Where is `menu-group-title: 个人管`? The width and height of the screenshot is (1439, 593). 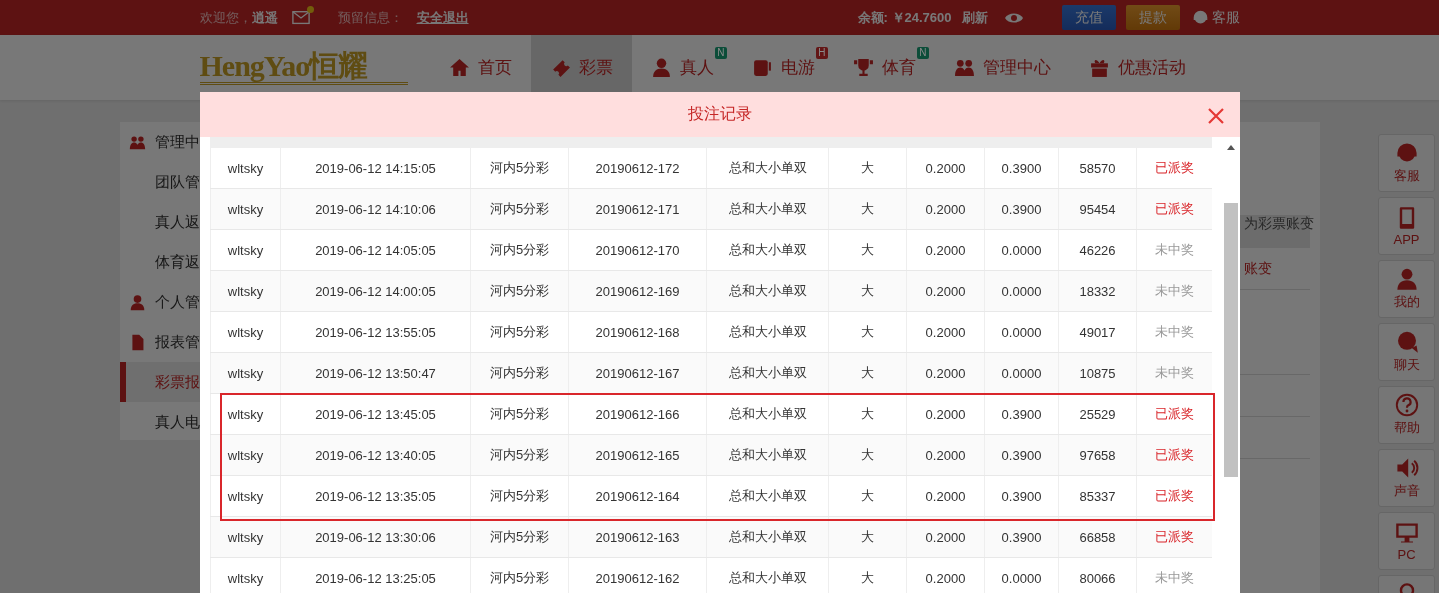
menu-group-title: 个人管 is located at coordinates (177, 302).